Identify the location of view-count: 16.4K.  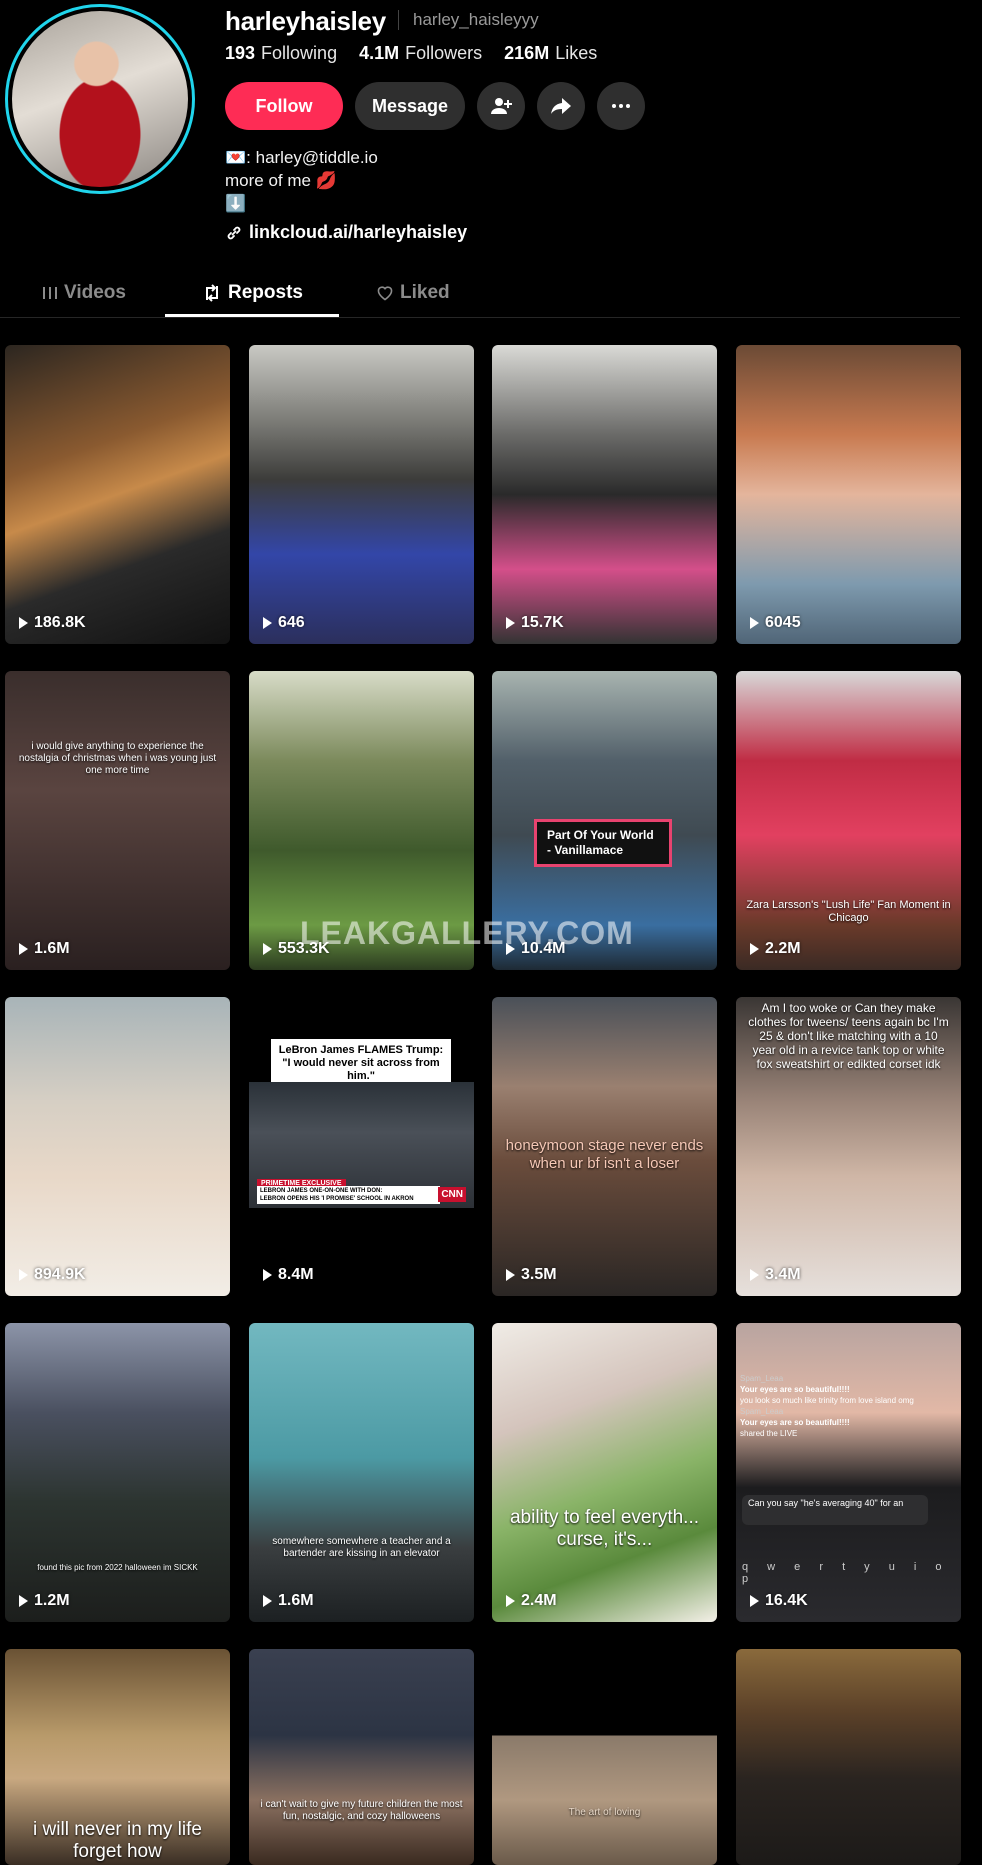
(779, 1601).